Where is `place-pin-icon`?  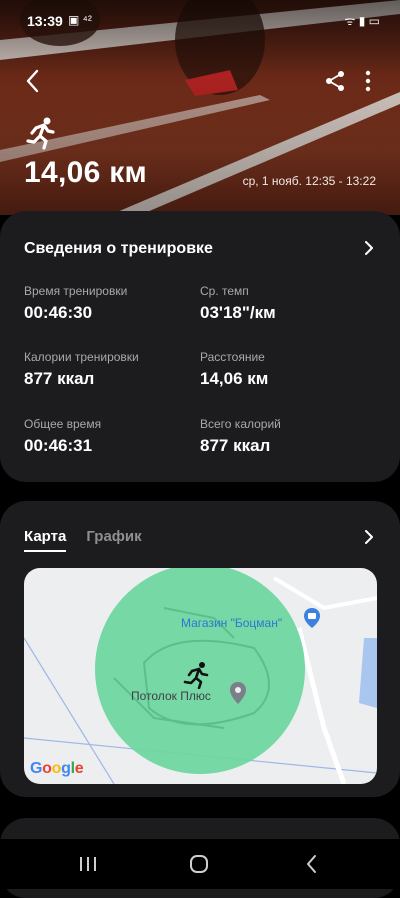
place-pin-icon is located at coordinates (238, 693).